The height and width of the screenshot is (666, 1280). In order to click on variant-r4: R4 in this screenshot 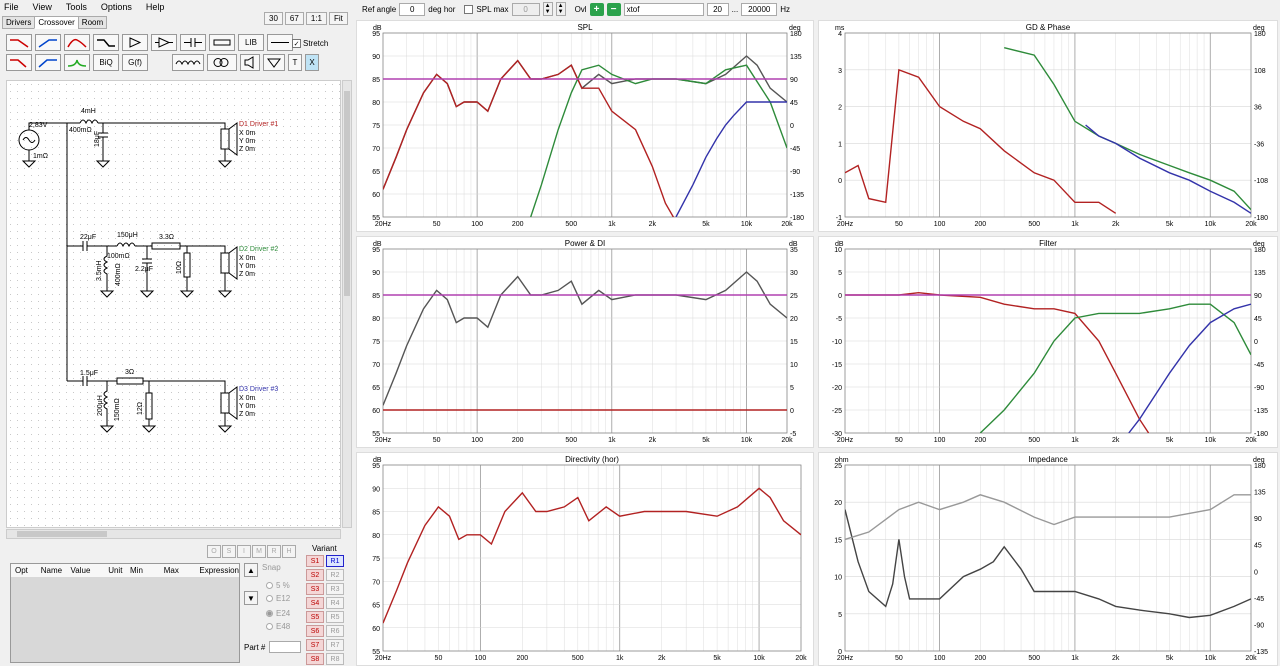, I will do `click(335, 603)`.